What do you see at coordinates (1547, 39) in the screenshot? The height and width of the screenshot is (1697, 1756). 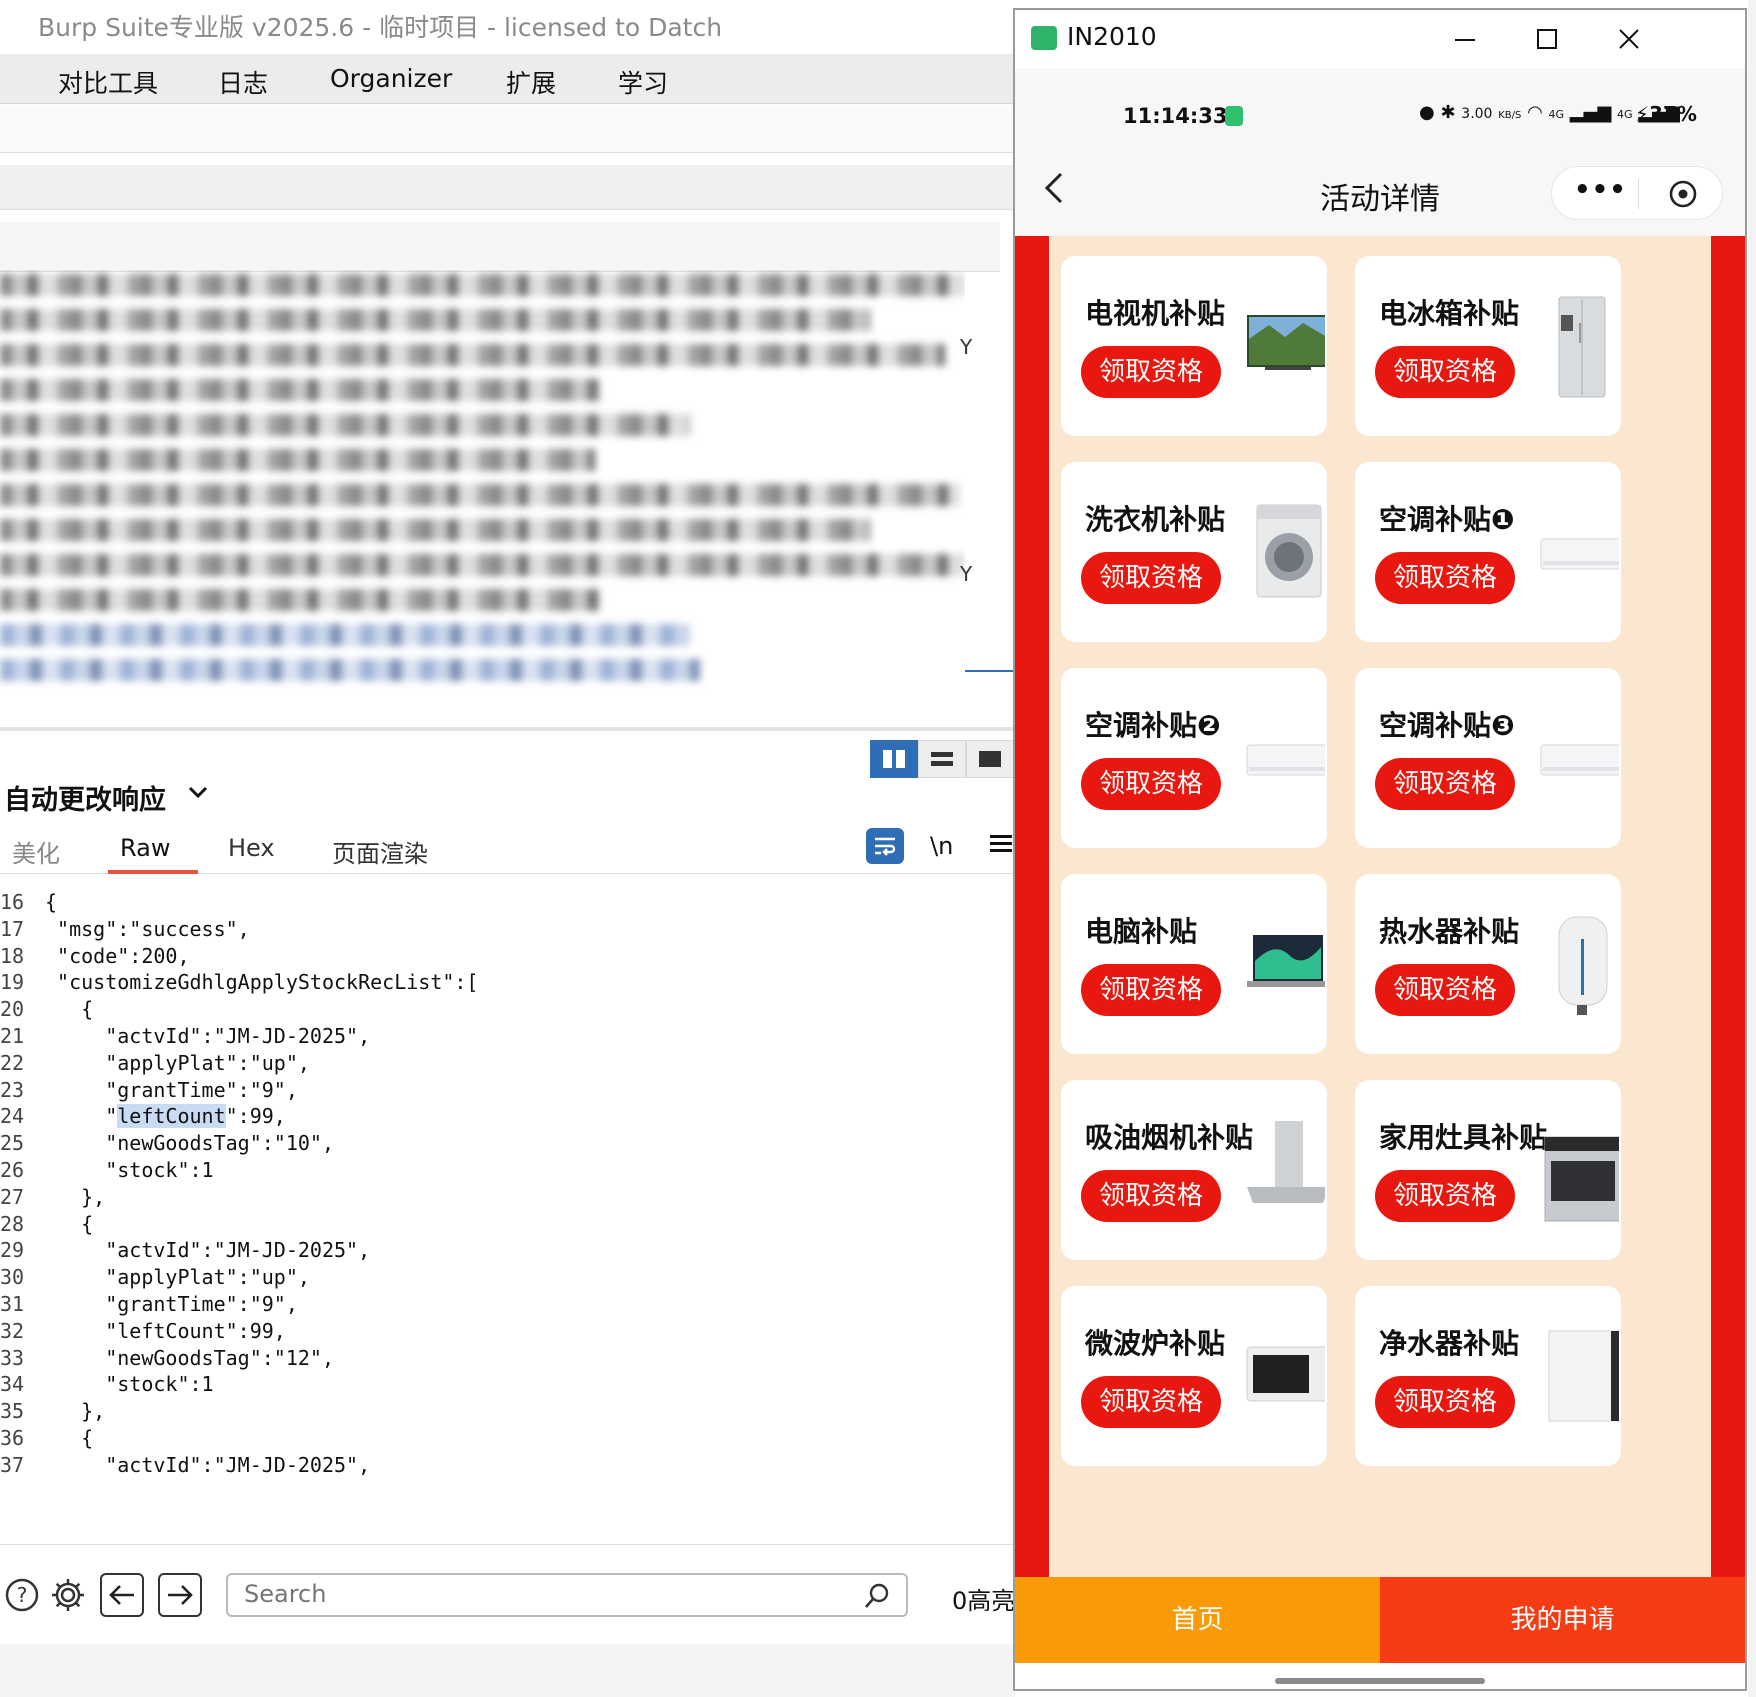 I see `maximize-button` at bounding box center [1547, 39].